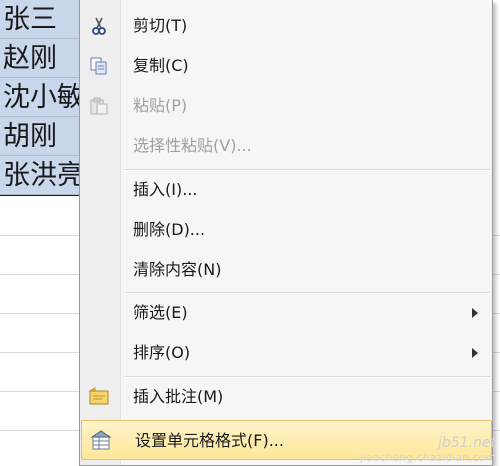  I want to click on comment-icon, so click(99, 397).